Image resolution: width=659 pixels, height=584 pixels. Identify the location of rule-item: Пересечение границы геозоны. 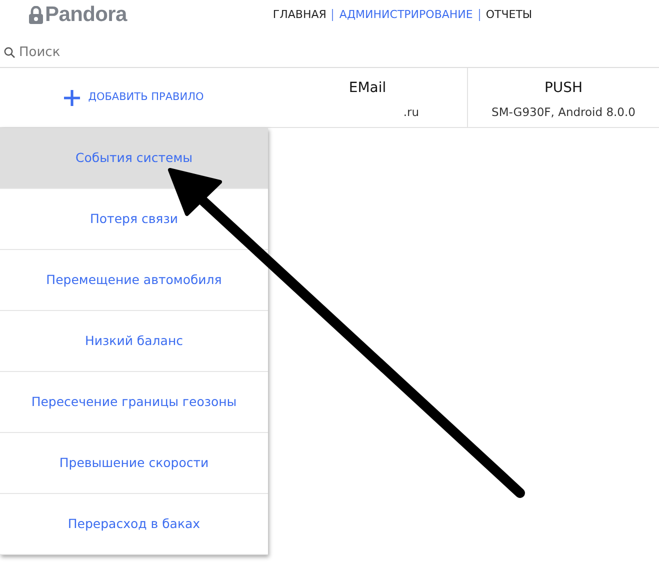
(134, 402).